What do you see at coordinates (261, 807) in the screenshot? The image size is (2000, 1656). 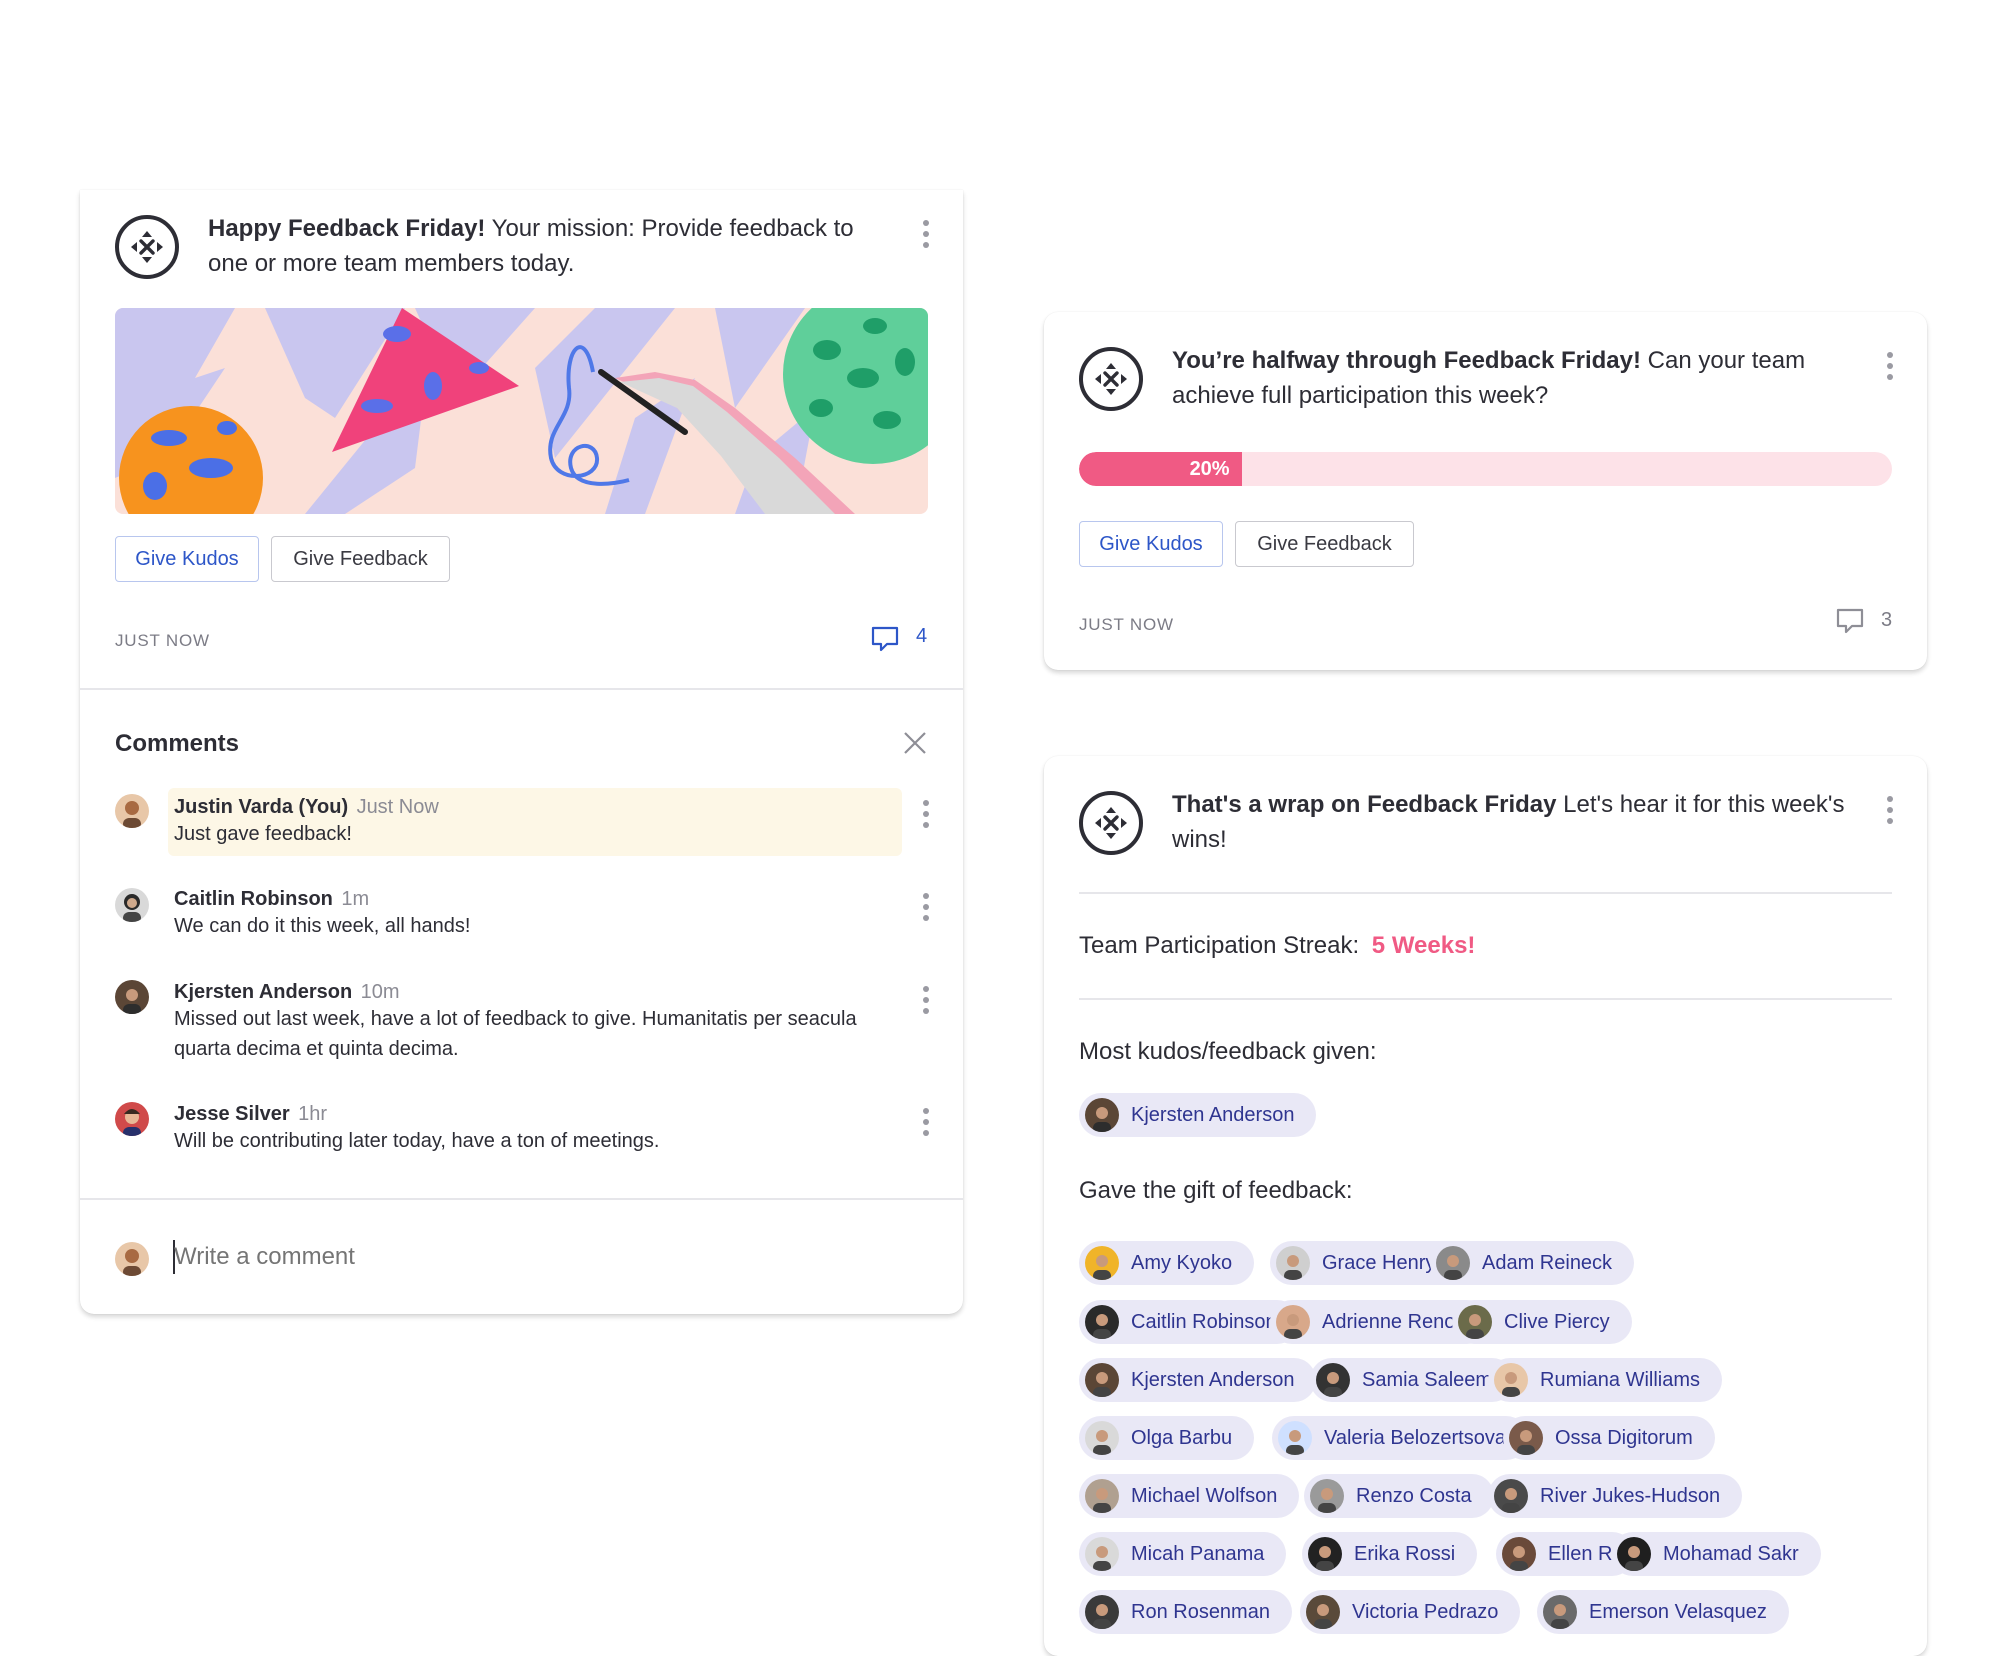 I see `comment-author: Justin Varda (You)` at bounding box center [261, 807].